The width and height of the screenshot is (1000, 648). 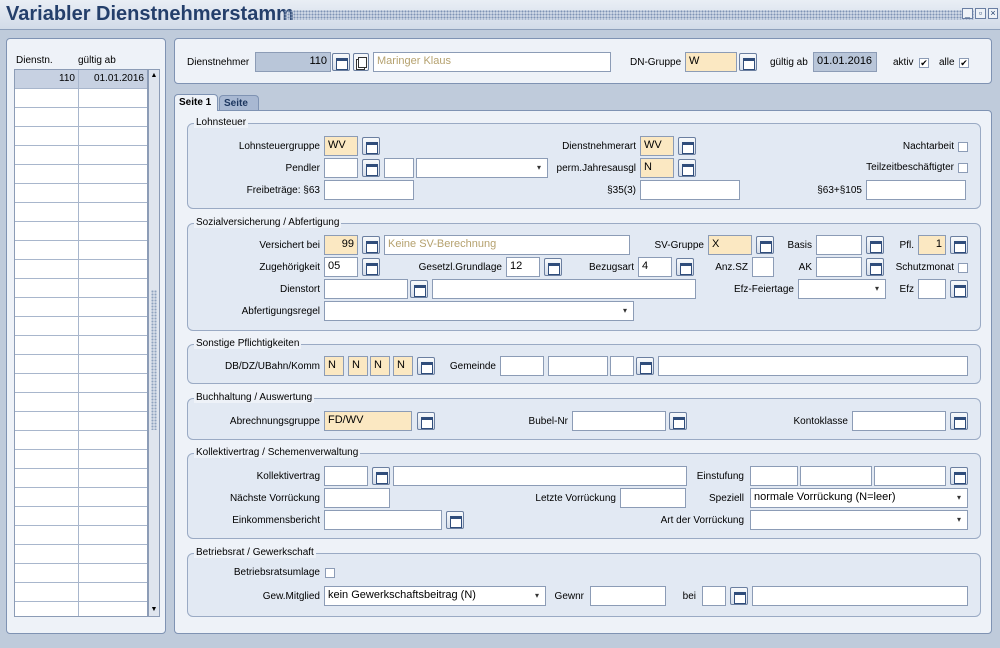 I want to click on dngruppe-field: W, so click(x=711, y=62).